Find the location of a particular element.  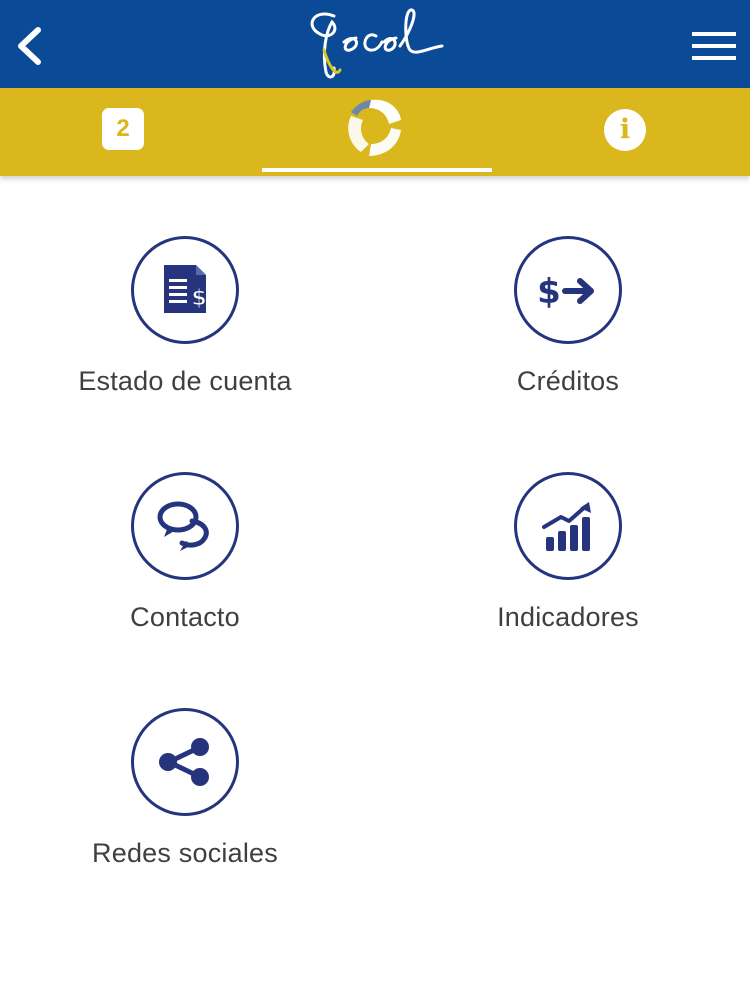

tab-notifications: 2 is located at coordinates (122, 132).